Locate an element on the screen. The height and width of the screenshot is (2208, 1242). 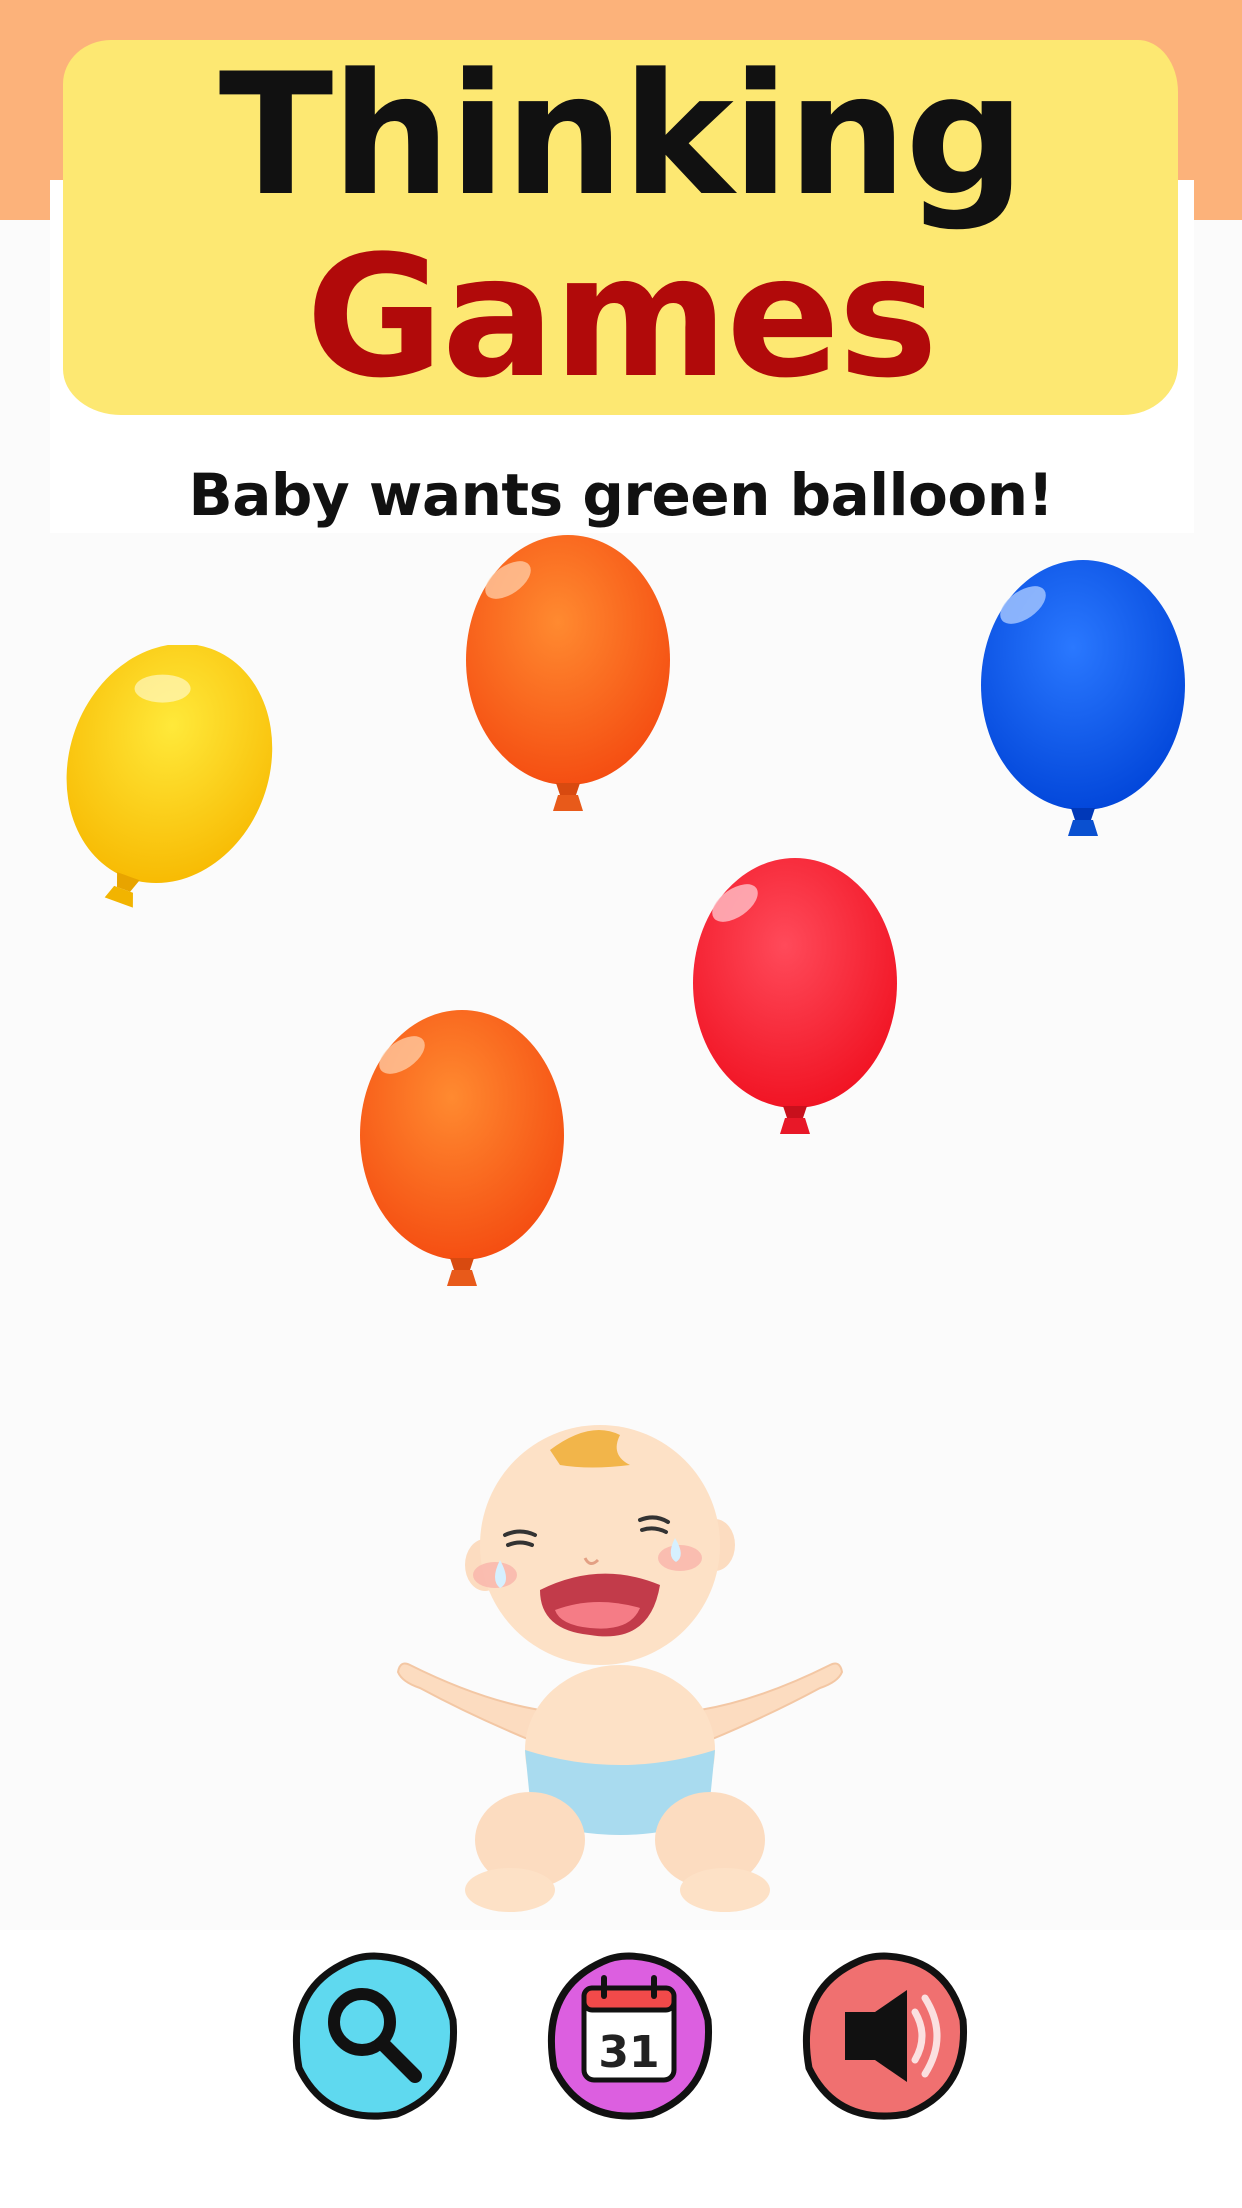
title-games: Games is located at coordinates (621, 317).